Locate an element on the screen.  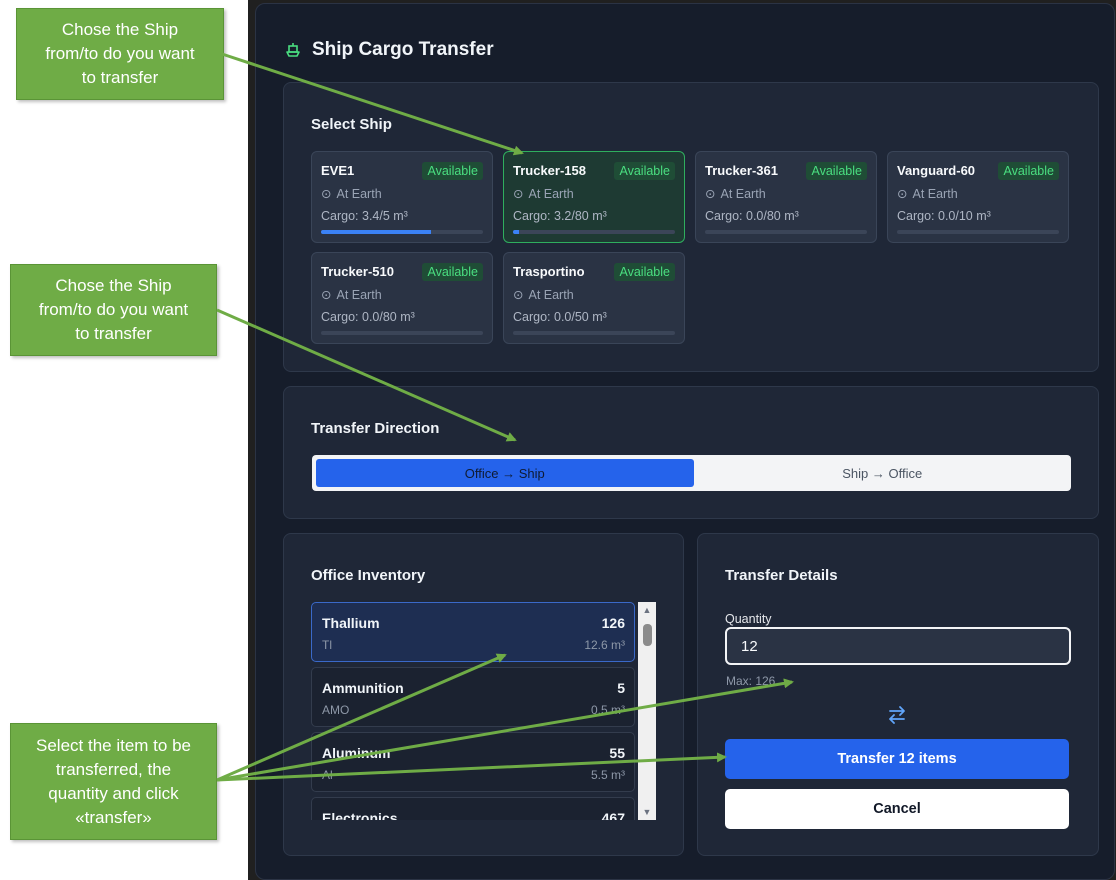
ship-cargo: Cargo: 3.4/5 m³ is located at coordinates (364, 216).